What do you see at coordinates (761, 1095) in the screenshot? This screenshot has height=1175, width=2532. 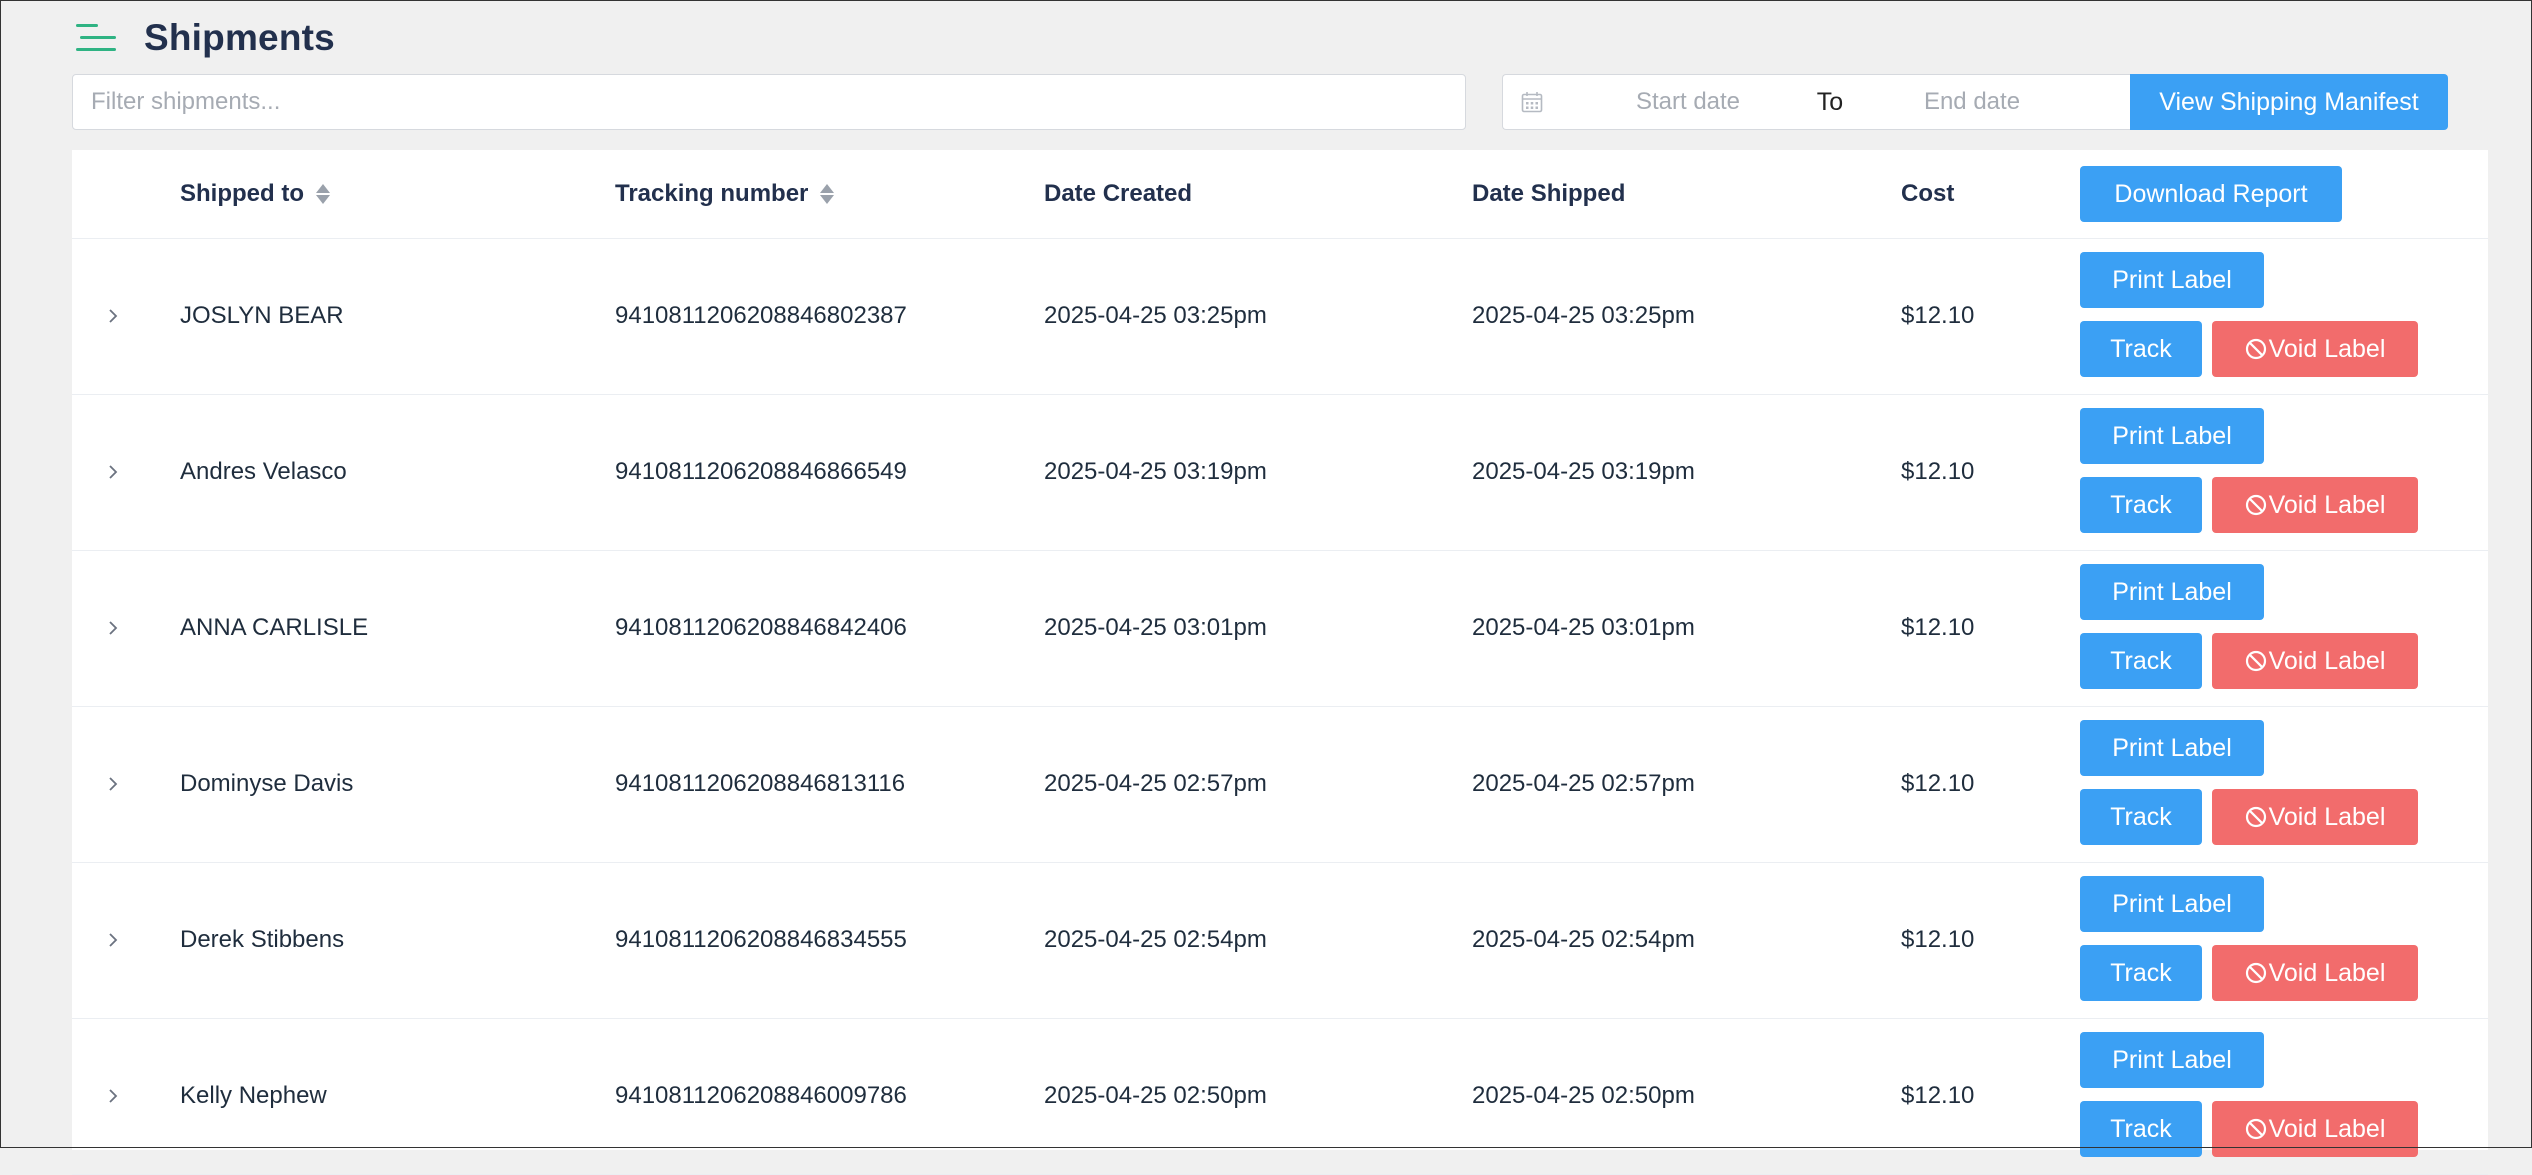 I see `tracking-number-cell: 9410811206208846009786` at bounding box center [761, 1095].